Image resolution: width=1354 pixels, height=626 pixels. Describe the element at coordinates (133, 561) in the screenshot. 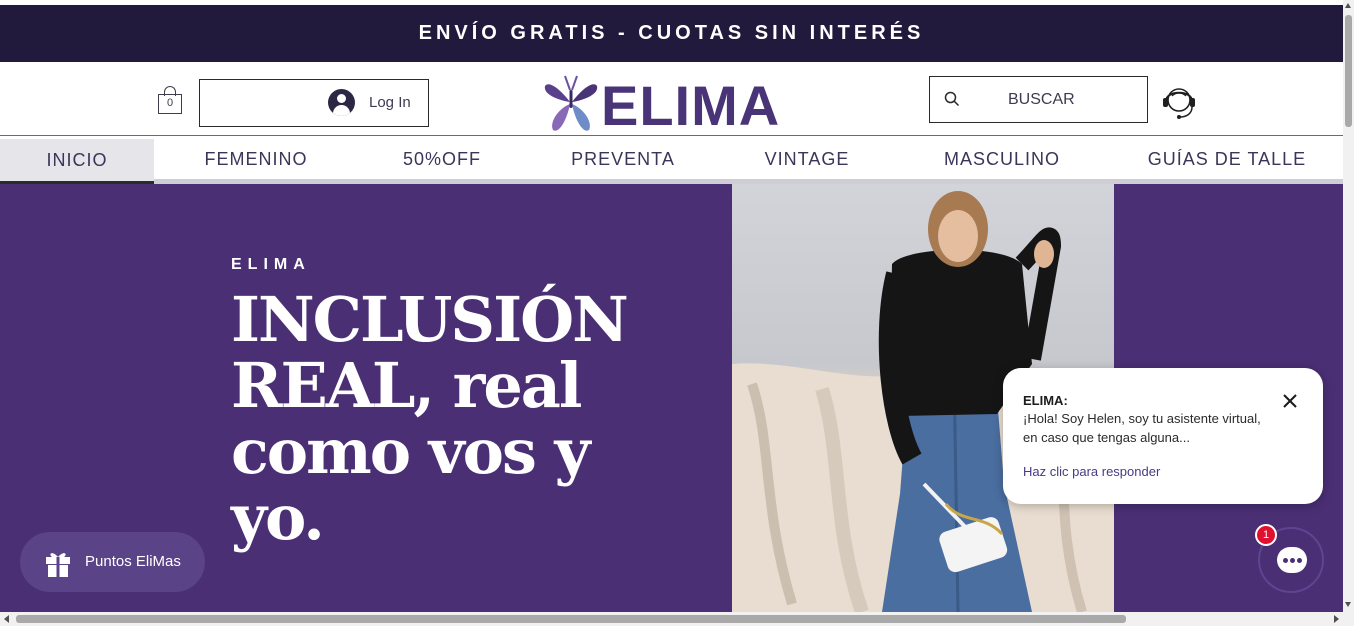

I see `rewards-label: Puntos EliMas` at that location.